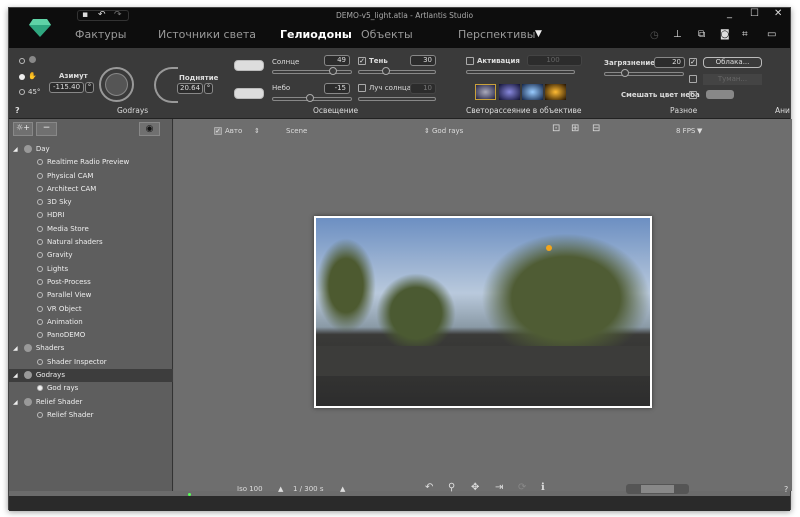 The width and height of the screenshot is (800, 517). I want to click on visibility-eye-button: ◉, so click(149, 129).